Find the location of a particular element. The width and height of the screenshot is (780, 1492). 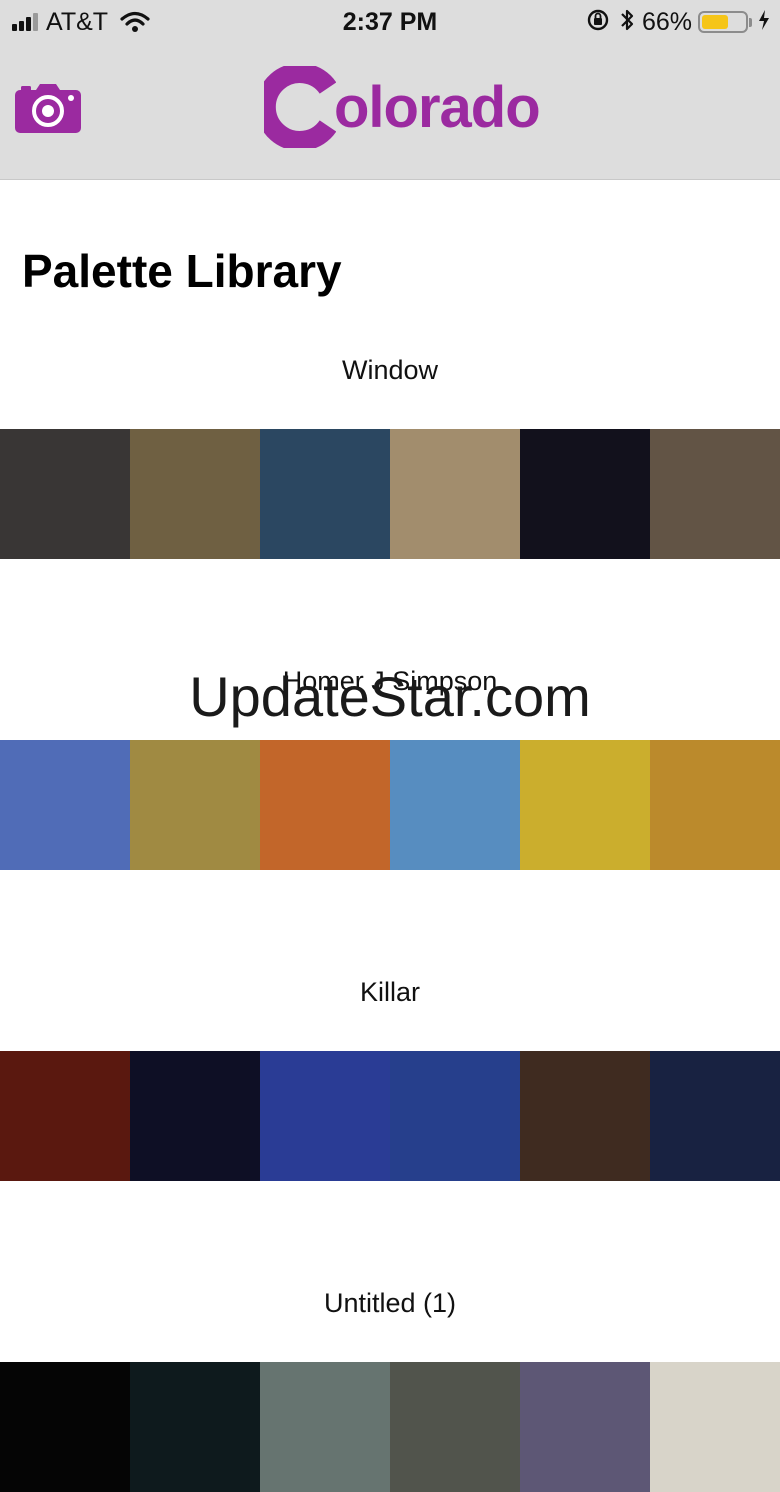

status-right: 66% is located at coordinates (678, 22).